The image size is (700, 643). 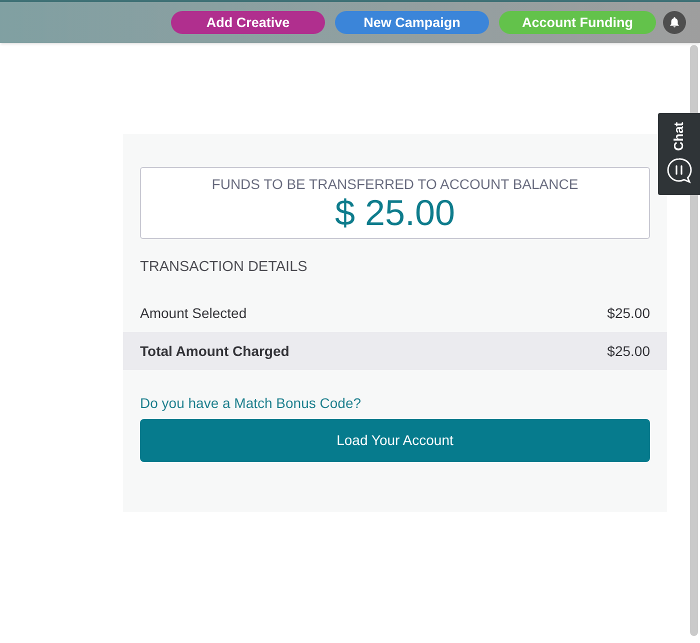 I want to click on funds-amount: $ 25.00, so click(x=395, y=213).